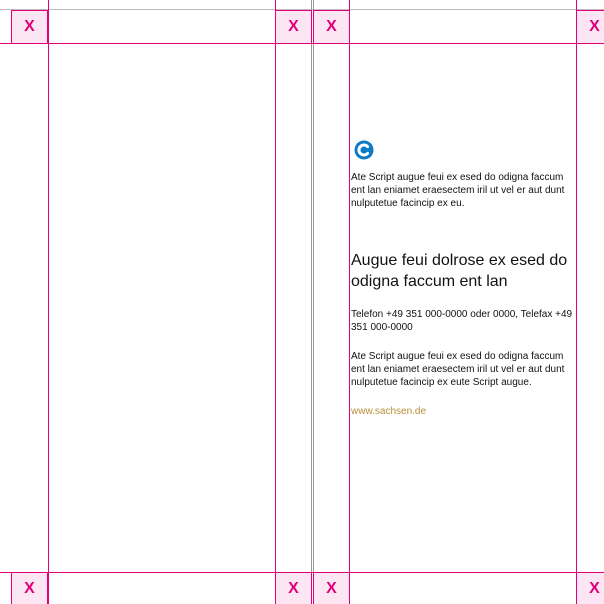 This screenshot has width=604, height=604. What do you see at coordinates (349, 302) in the screenshot?
I see `right-page-inner-margin` at bounding box center [349, 302].